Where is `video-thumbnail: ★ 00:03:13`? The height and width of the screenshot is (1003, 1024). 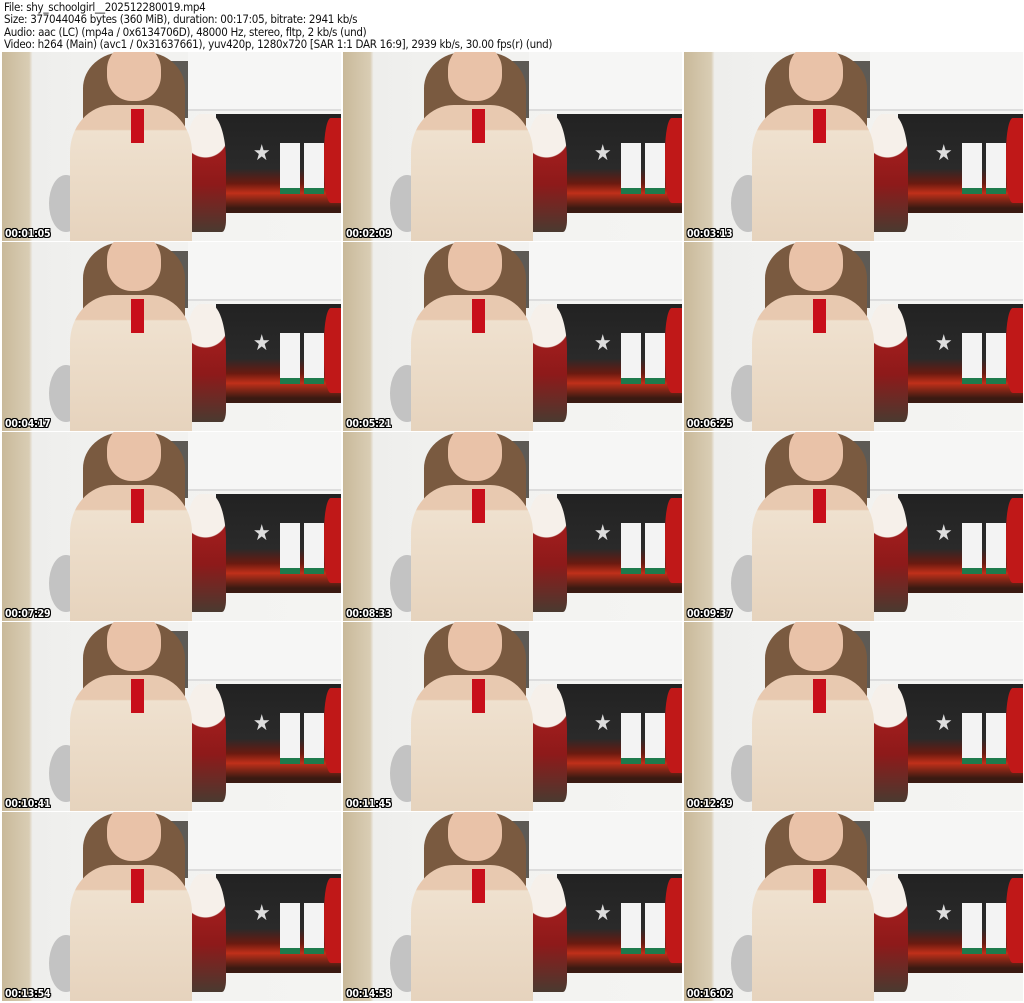 video-thumbnail: ★ 00:03:13 is located at coordinates (853, 146).